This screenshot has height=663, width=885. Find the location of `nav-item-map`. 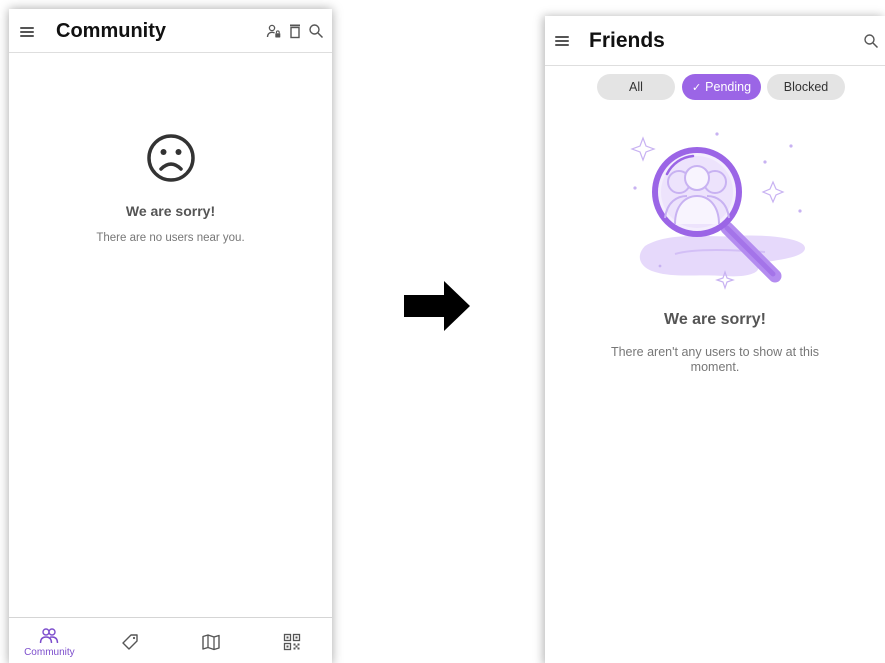

nav-item-map is located at coordinates (211, 642).